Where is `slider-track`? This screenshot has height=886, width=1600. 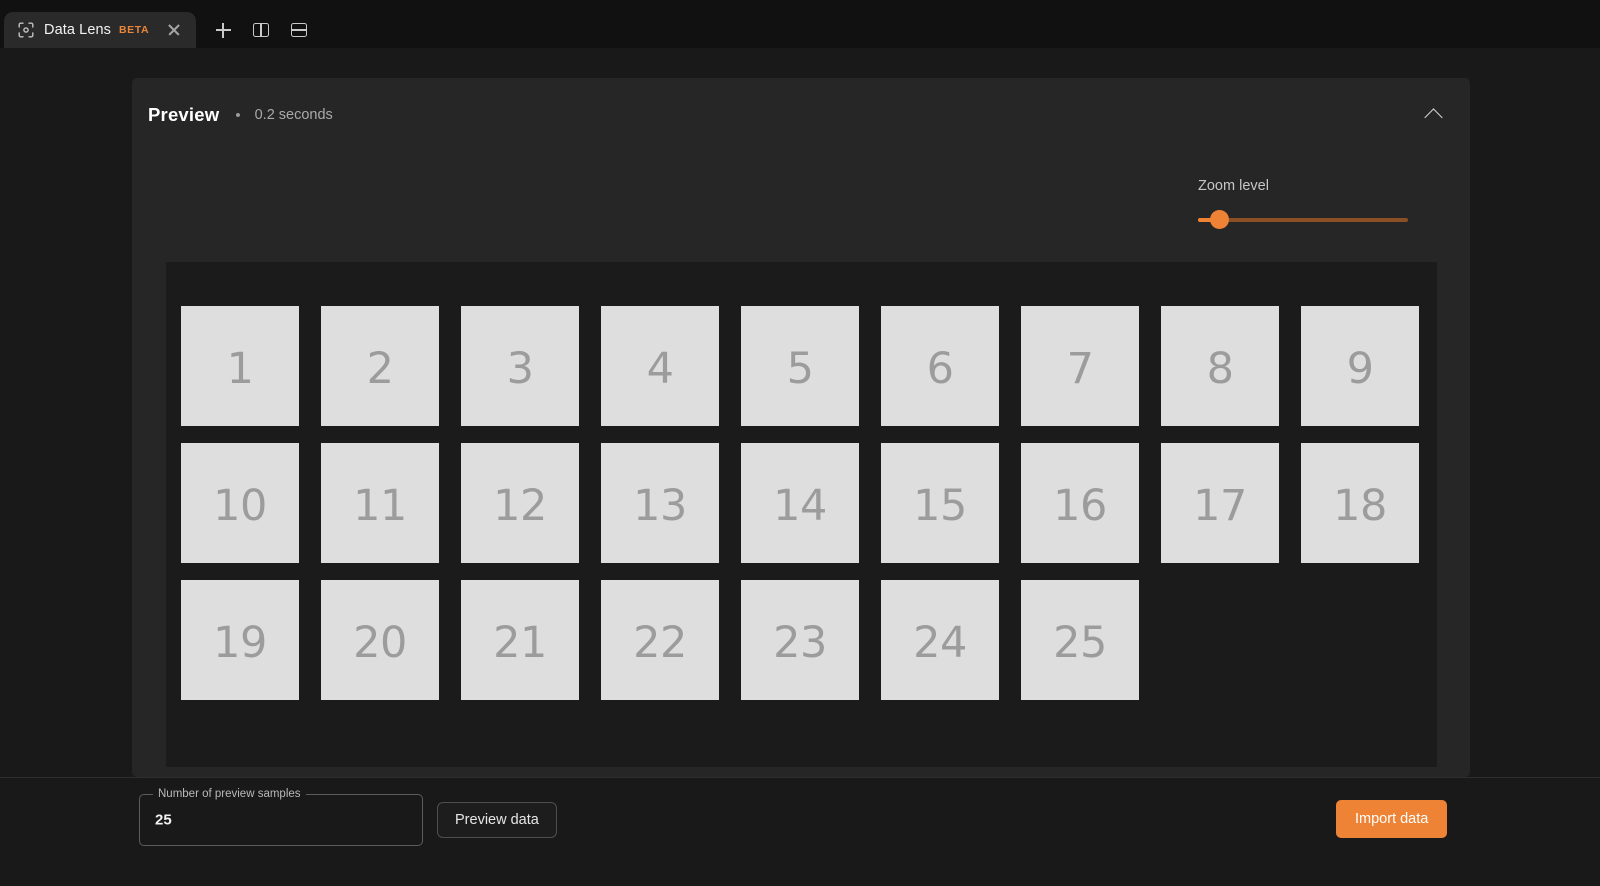
slider-track is located at coordinates (1303, 220).